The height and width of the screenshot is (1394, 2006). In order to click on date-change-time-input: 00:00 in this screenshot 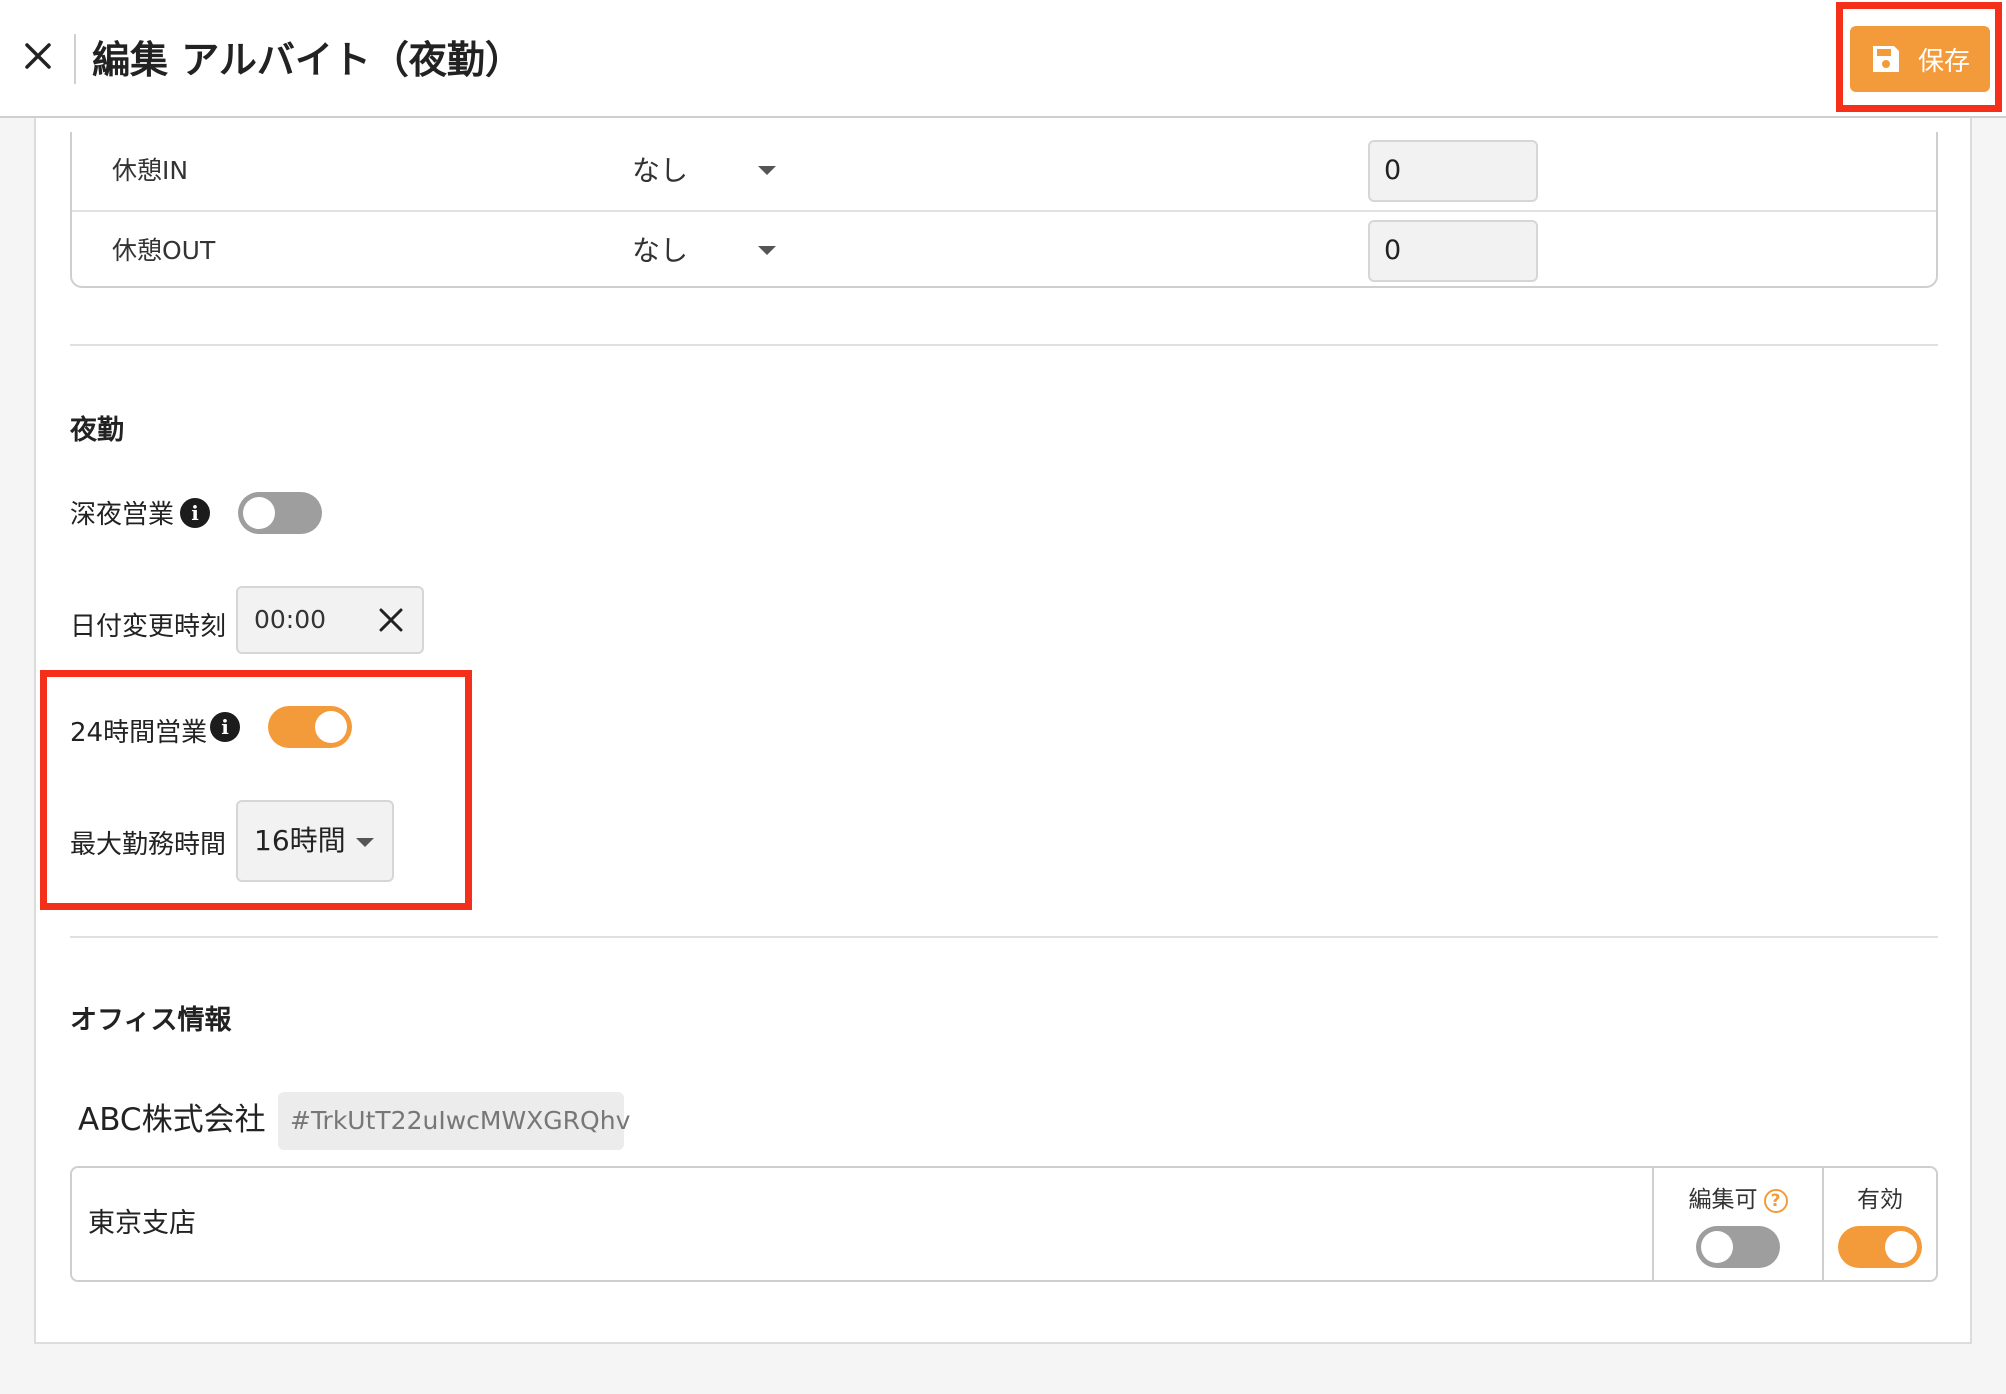, I will do `click(330, 620)`.